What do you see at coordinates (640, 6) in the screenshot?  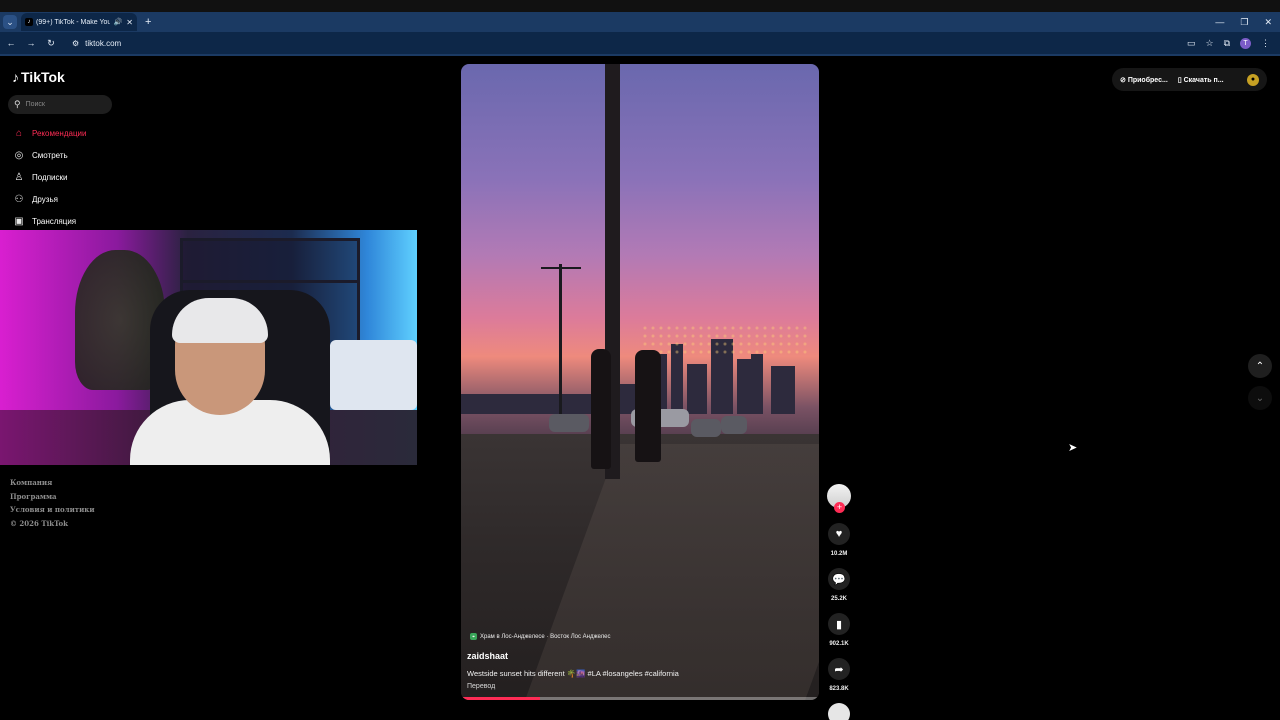 I see `window-top-strip` at bounding box center [640, 6].